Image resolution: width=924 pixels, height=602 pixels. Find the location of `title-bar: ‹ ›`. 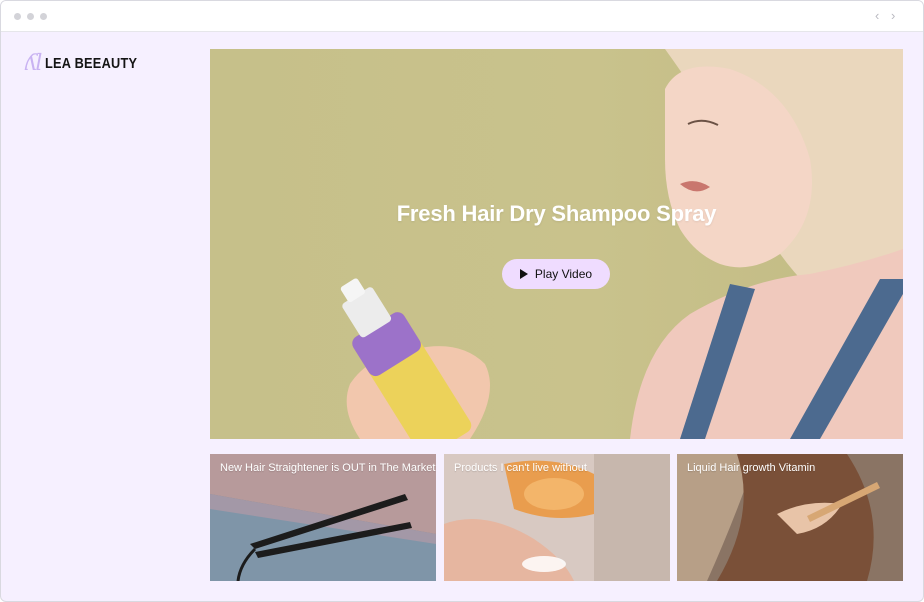

title-bar: ‹ › is located at coordinates (462, 16).